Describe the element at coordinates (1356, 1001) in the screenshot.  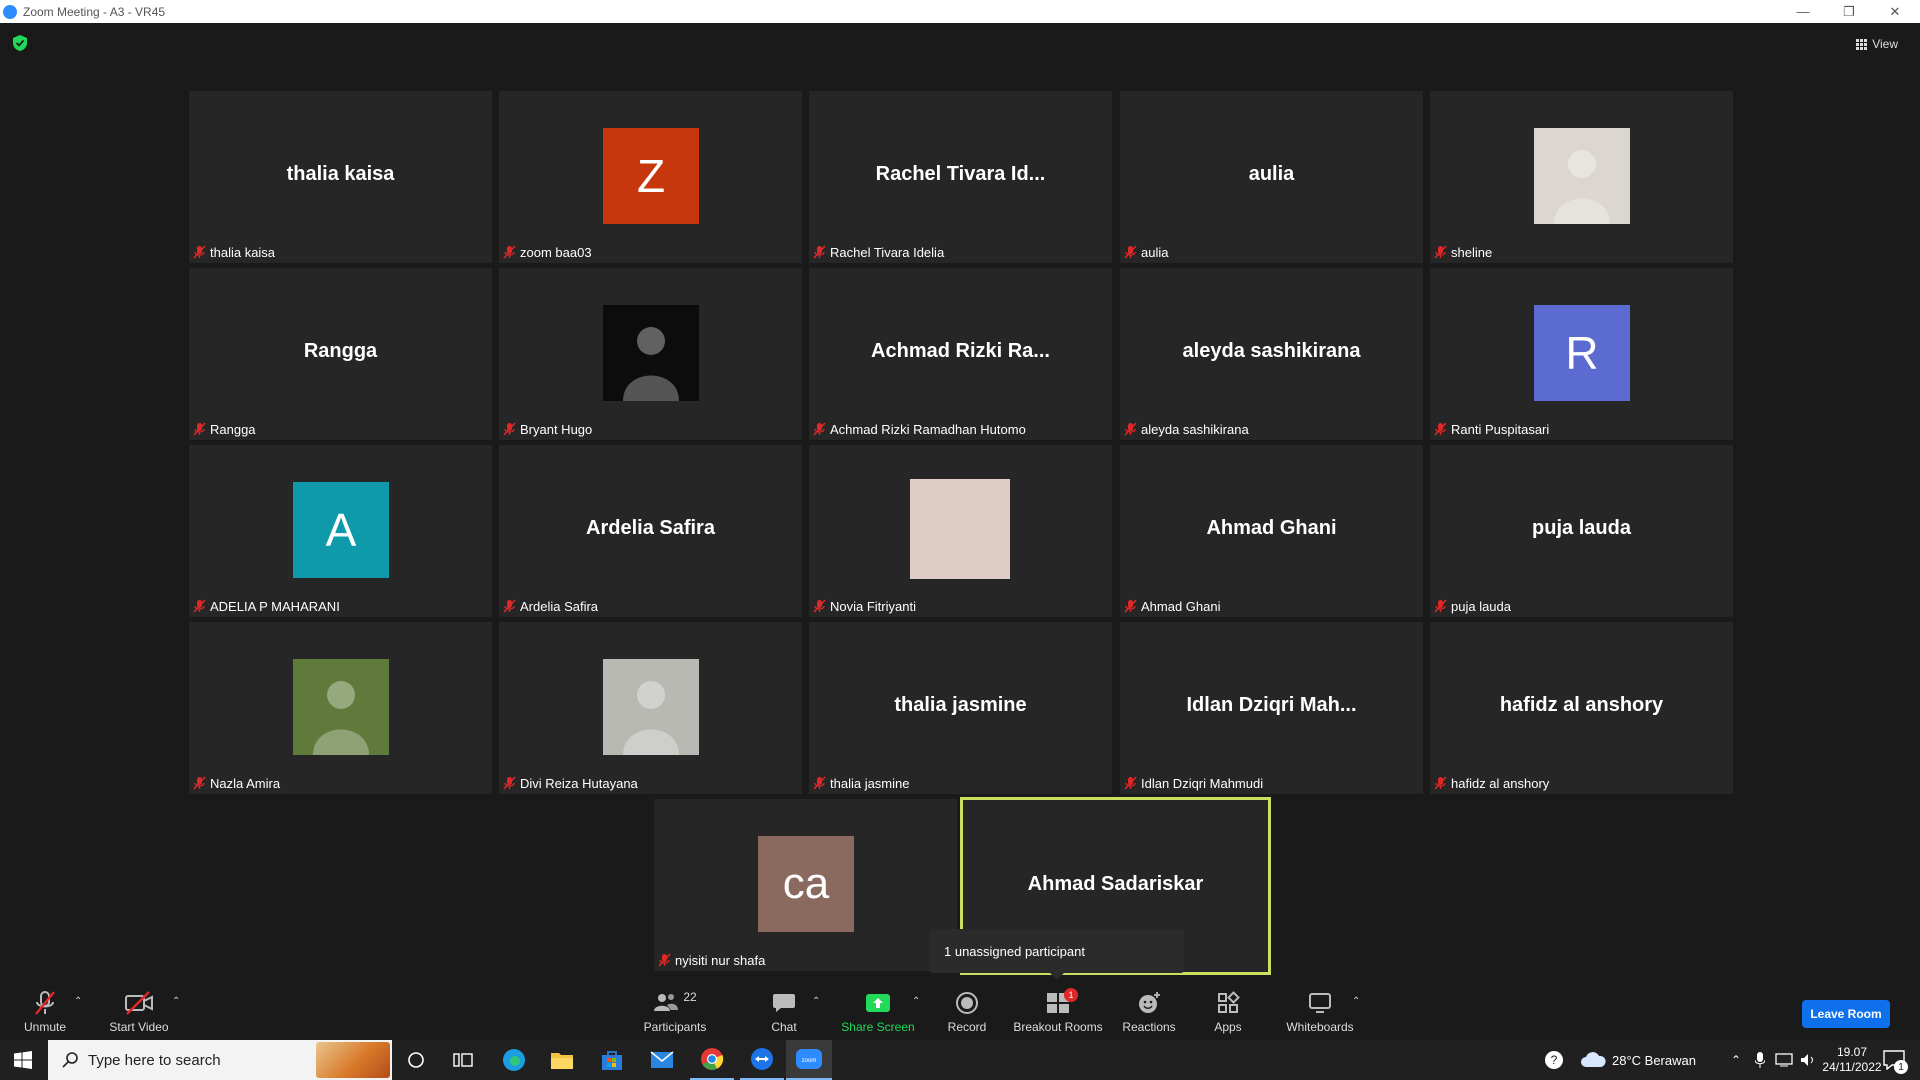
I see `whiteboard-options-caret-icon: ⌃` at that location.